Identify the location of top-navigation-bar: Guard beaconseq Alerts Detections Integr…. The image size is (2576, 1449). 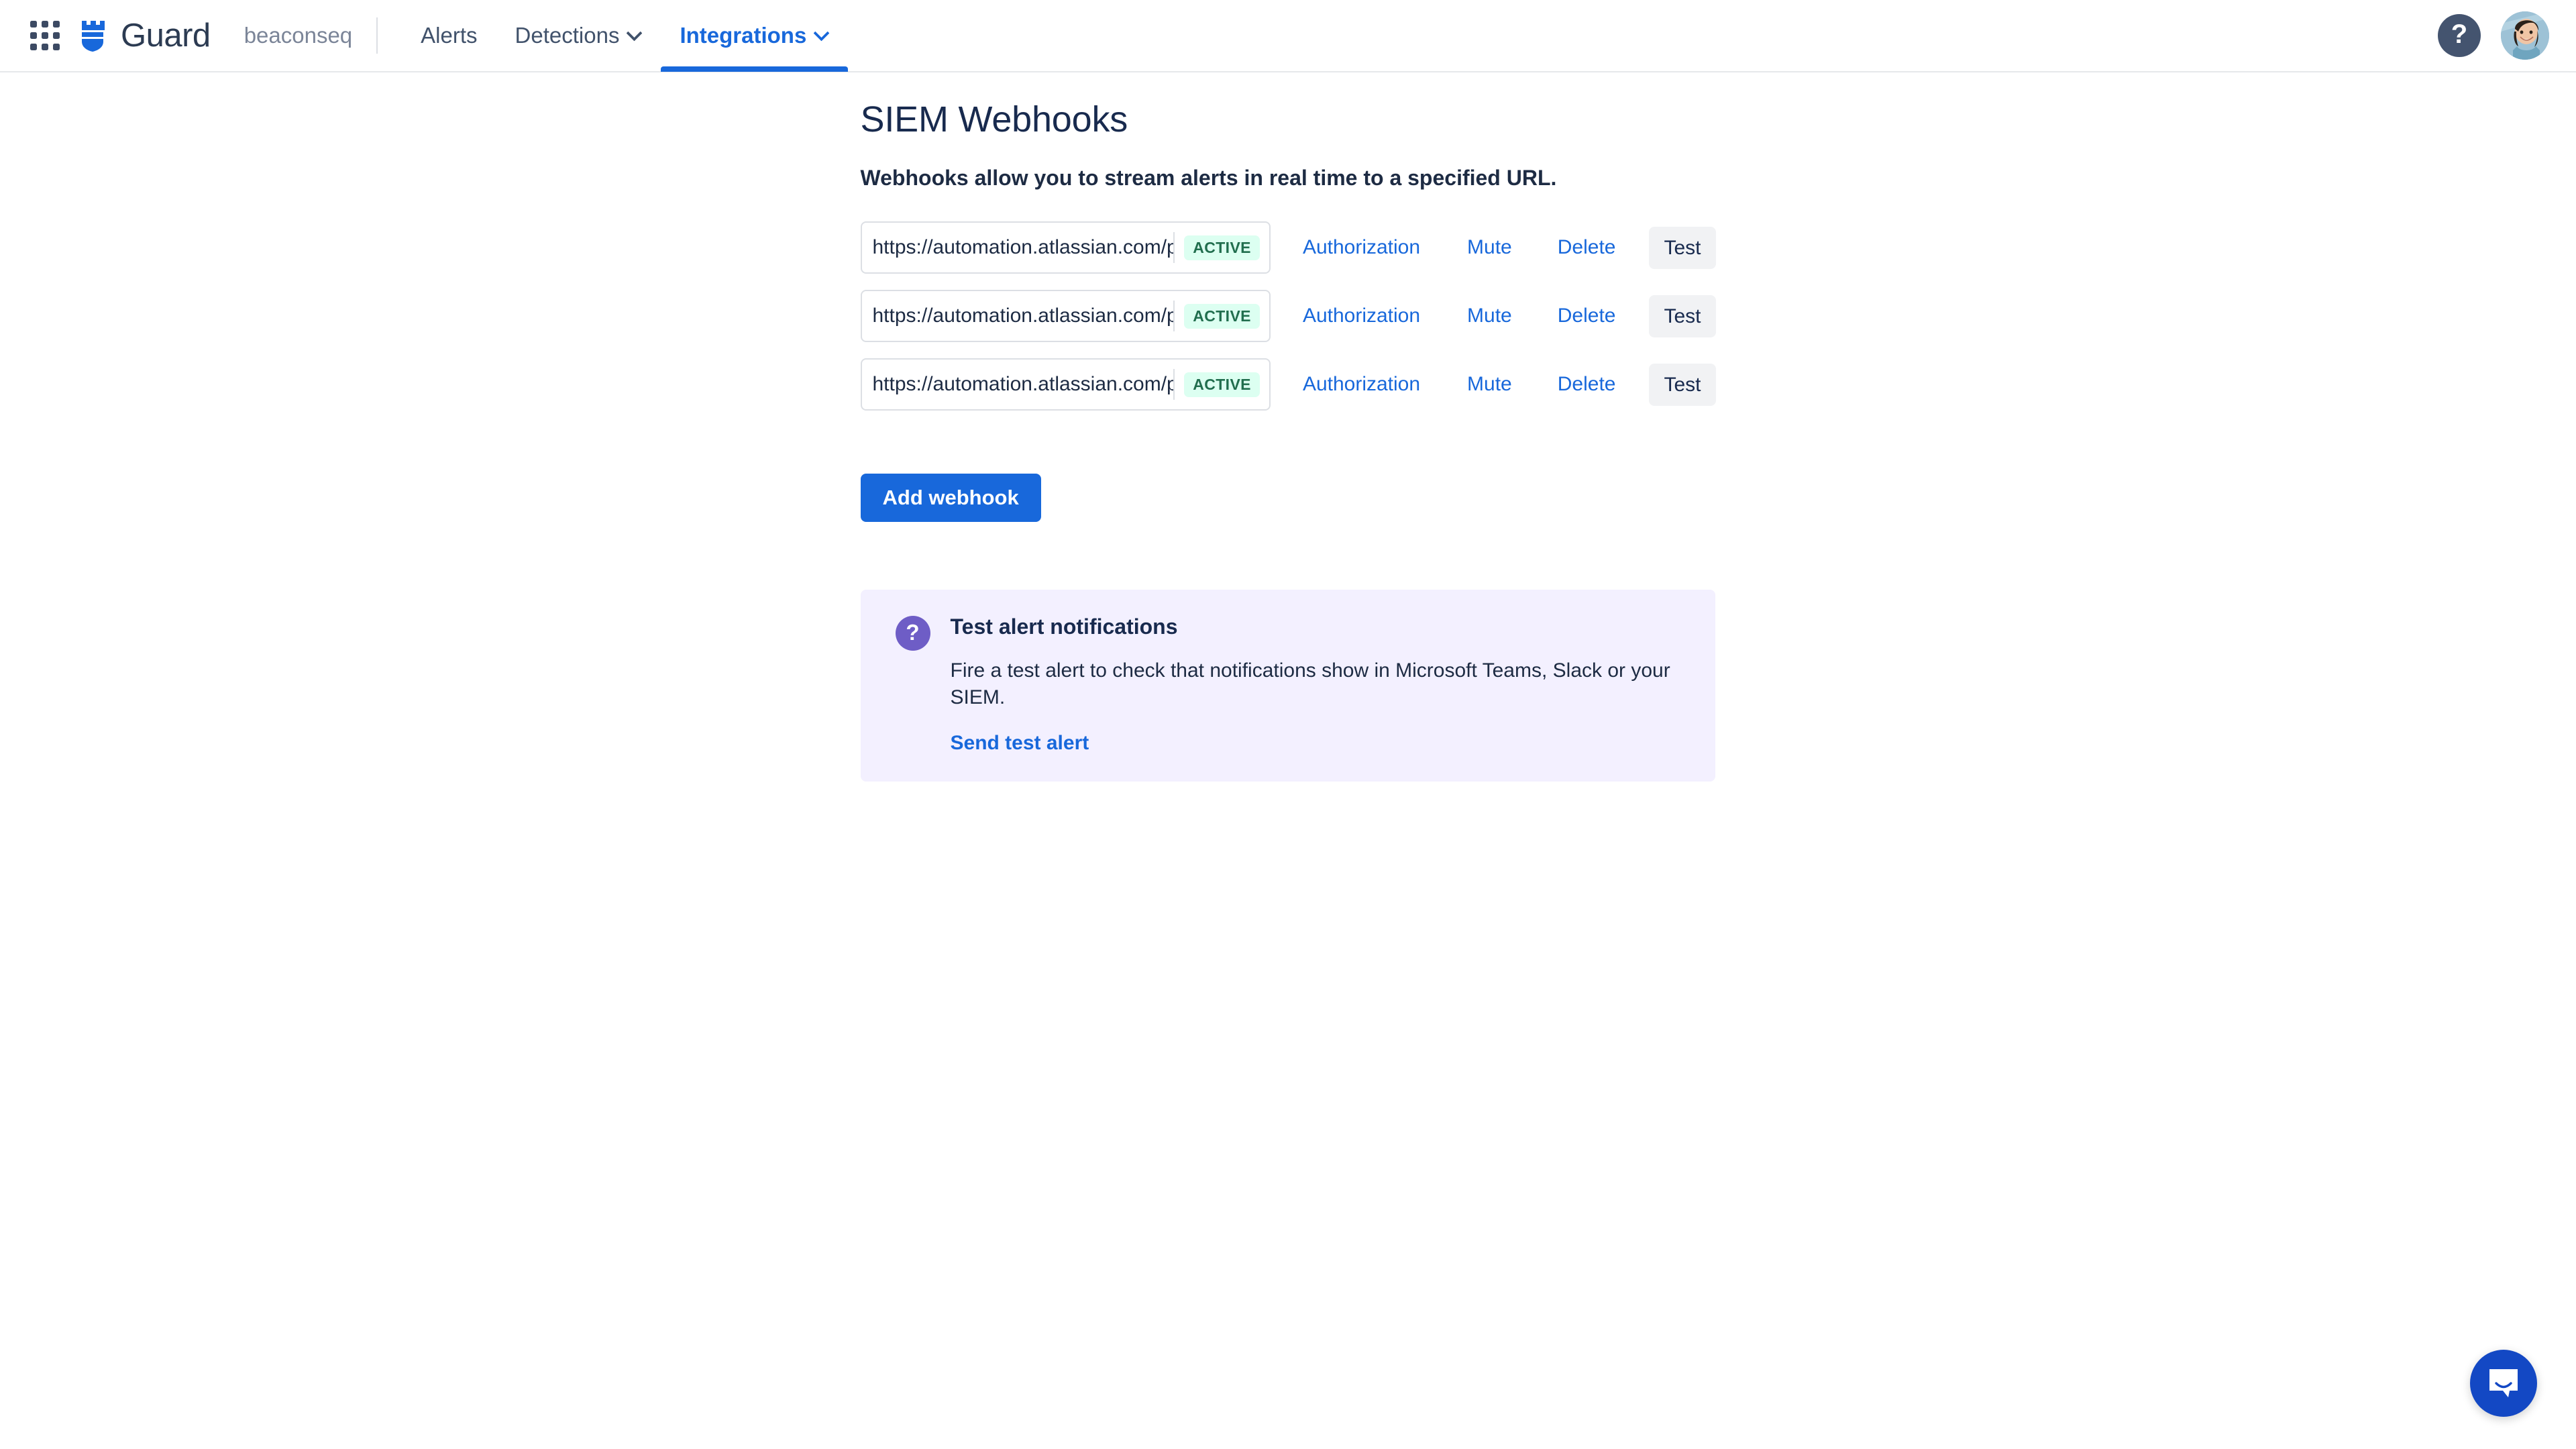
(1288, 36).